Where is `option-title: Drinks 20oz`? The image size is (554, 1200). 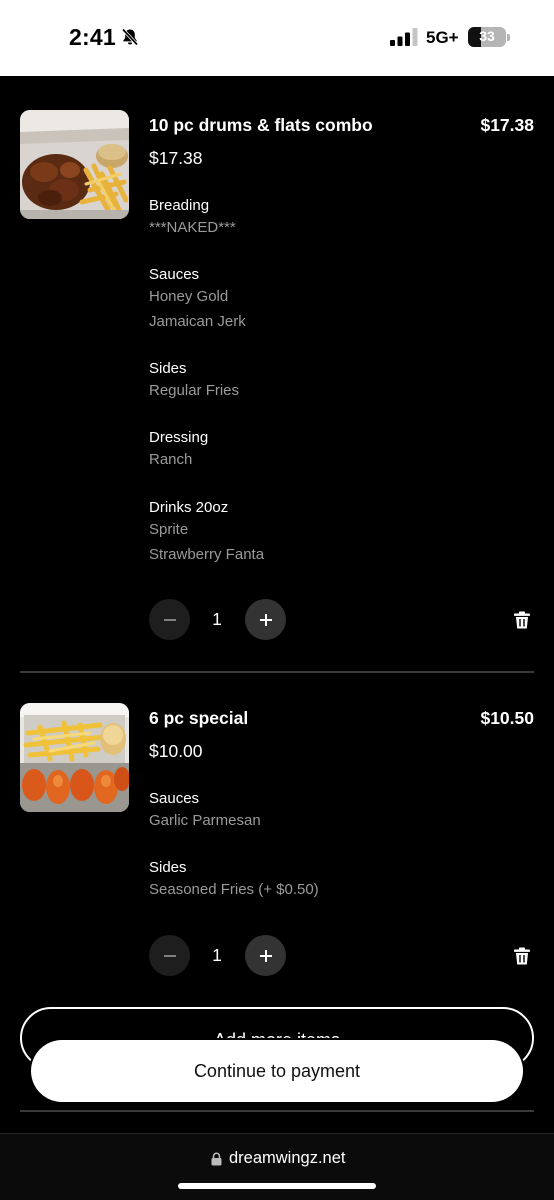 option-title: Drinks 20oz is located at coordinates (189, 507).